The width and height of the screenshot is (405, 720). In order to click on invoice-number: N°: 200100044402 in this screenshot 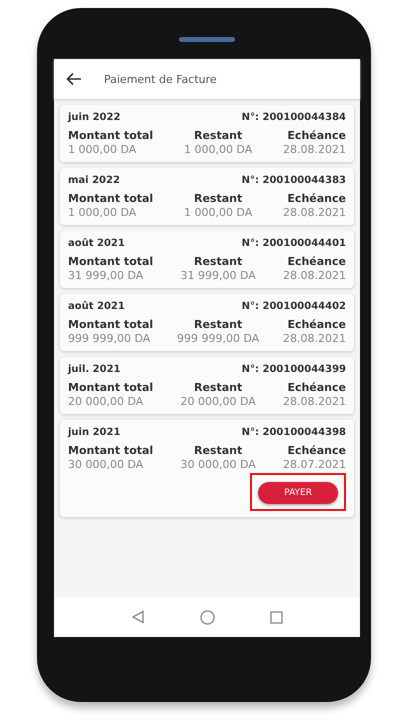, I will do `click(294, 306)`.